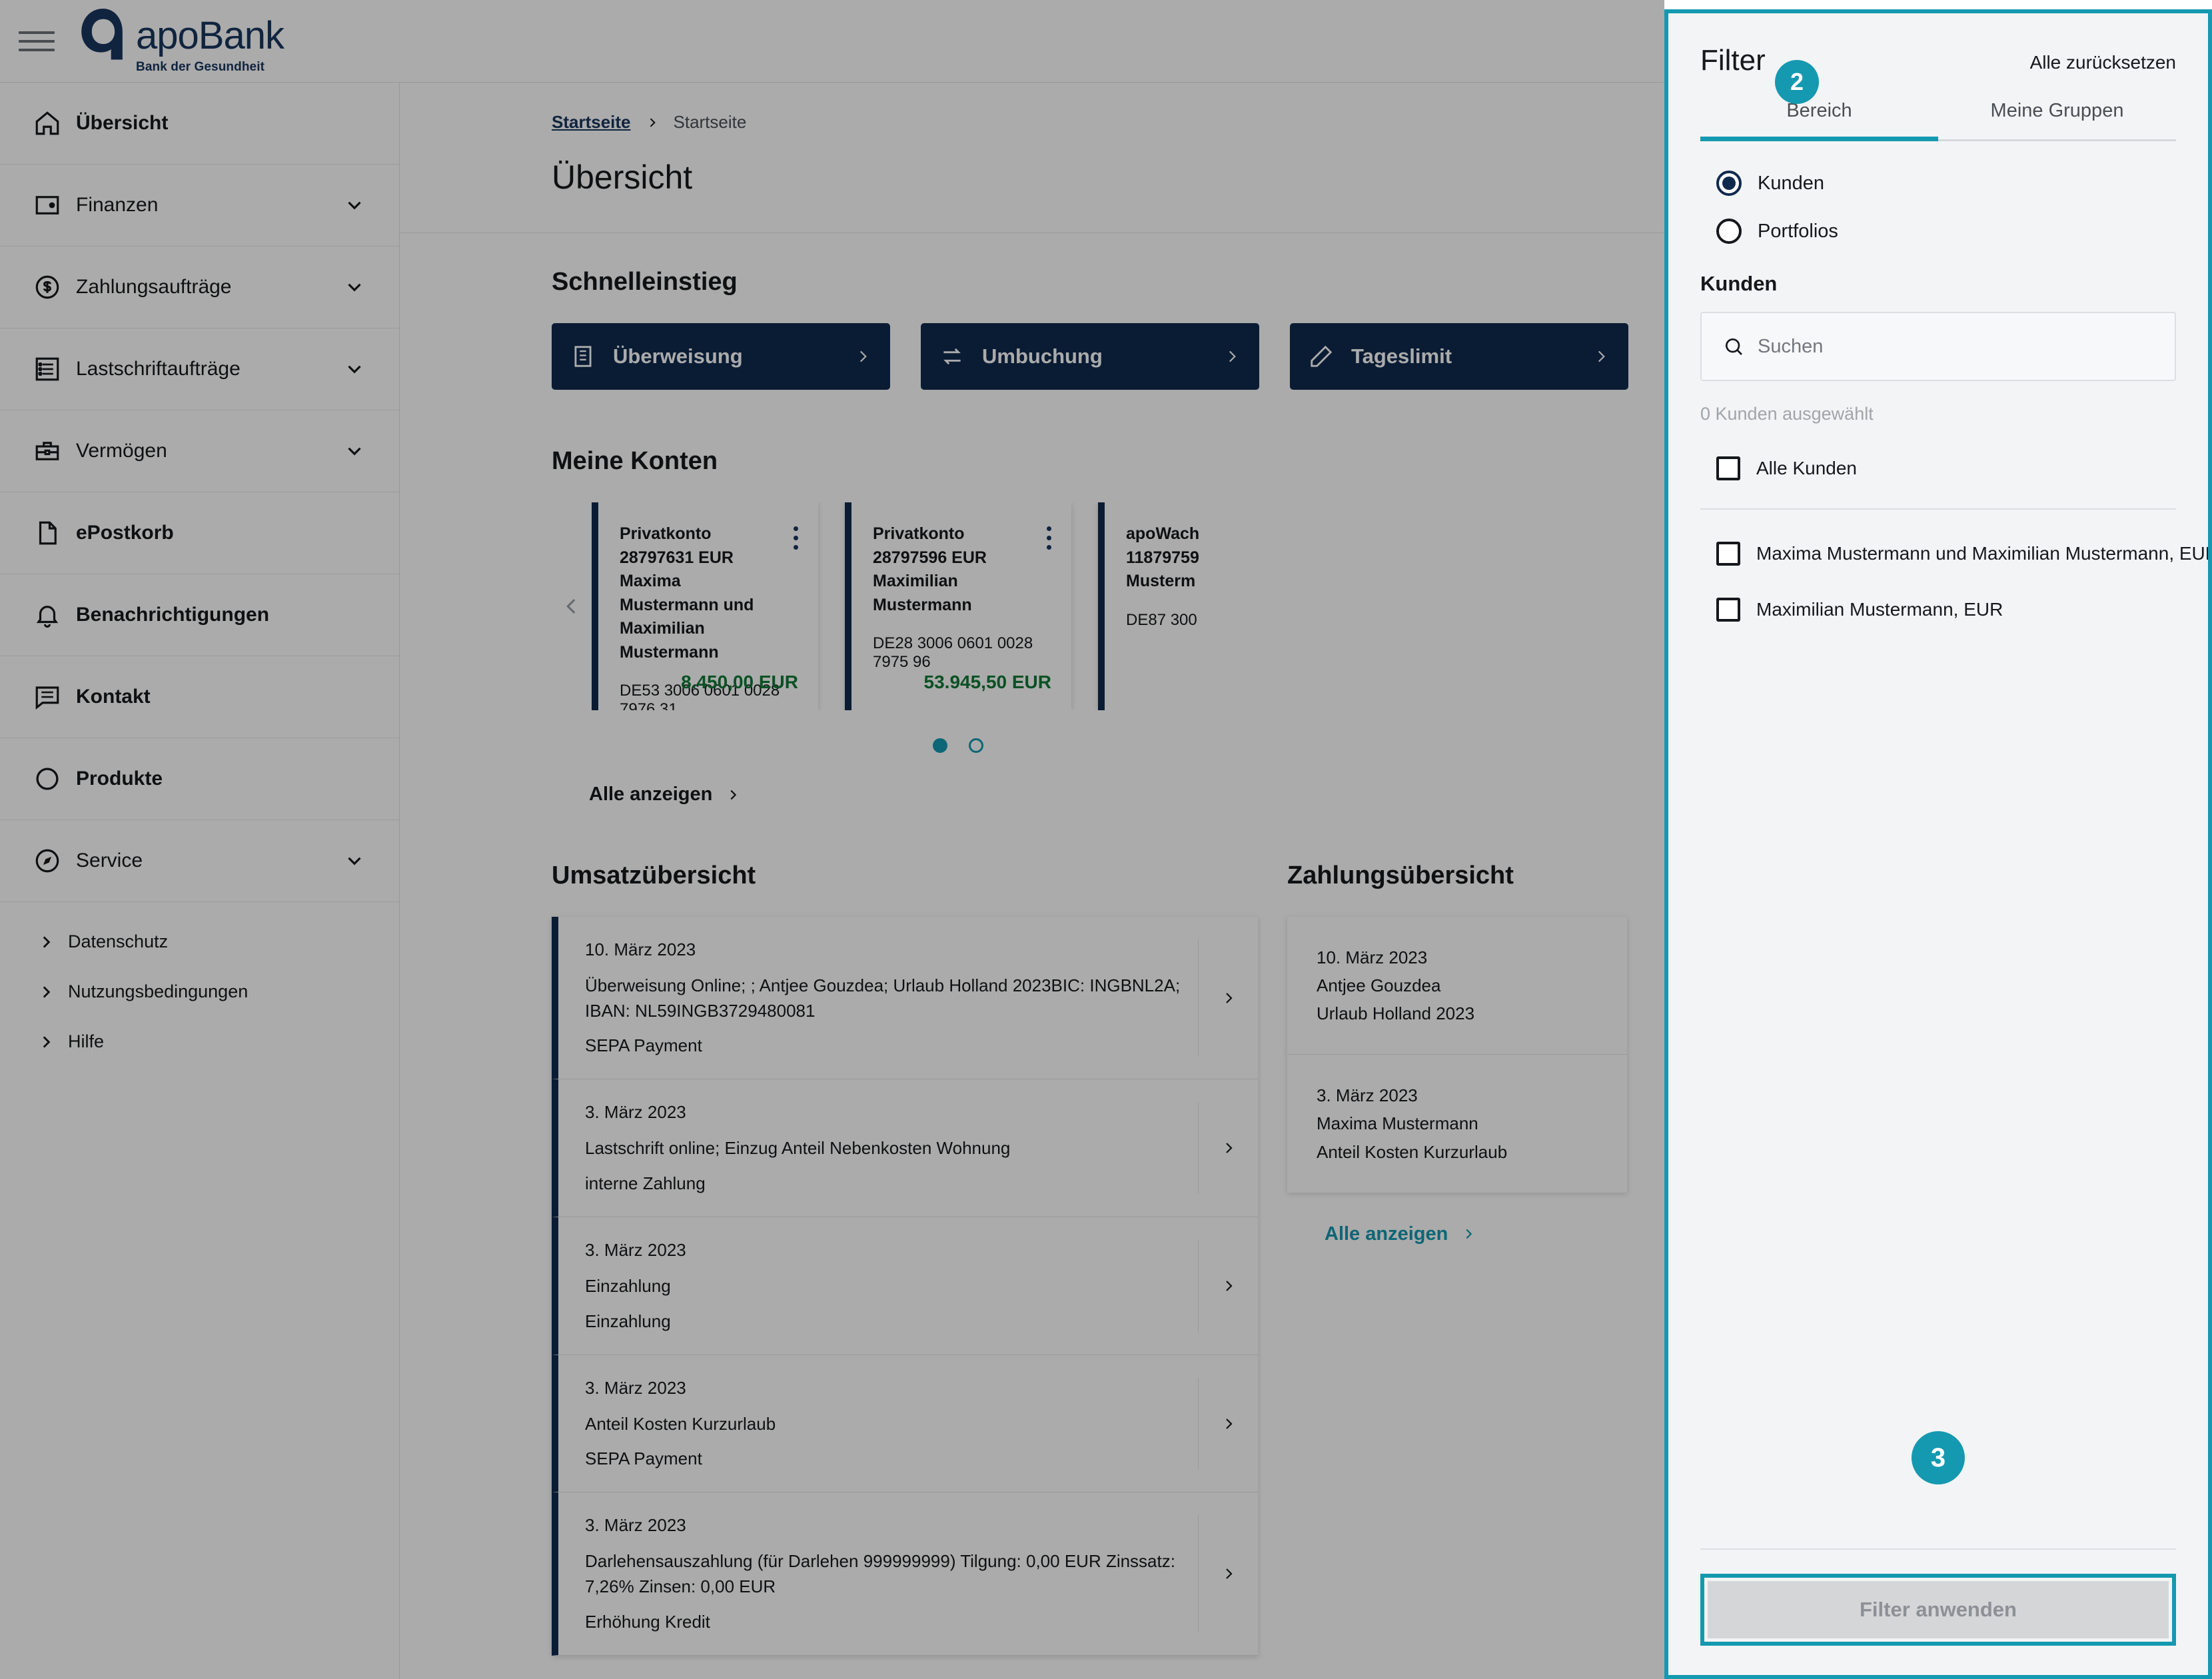  I want to click on checkbox-unchecked-icon, so click(1728, 610).